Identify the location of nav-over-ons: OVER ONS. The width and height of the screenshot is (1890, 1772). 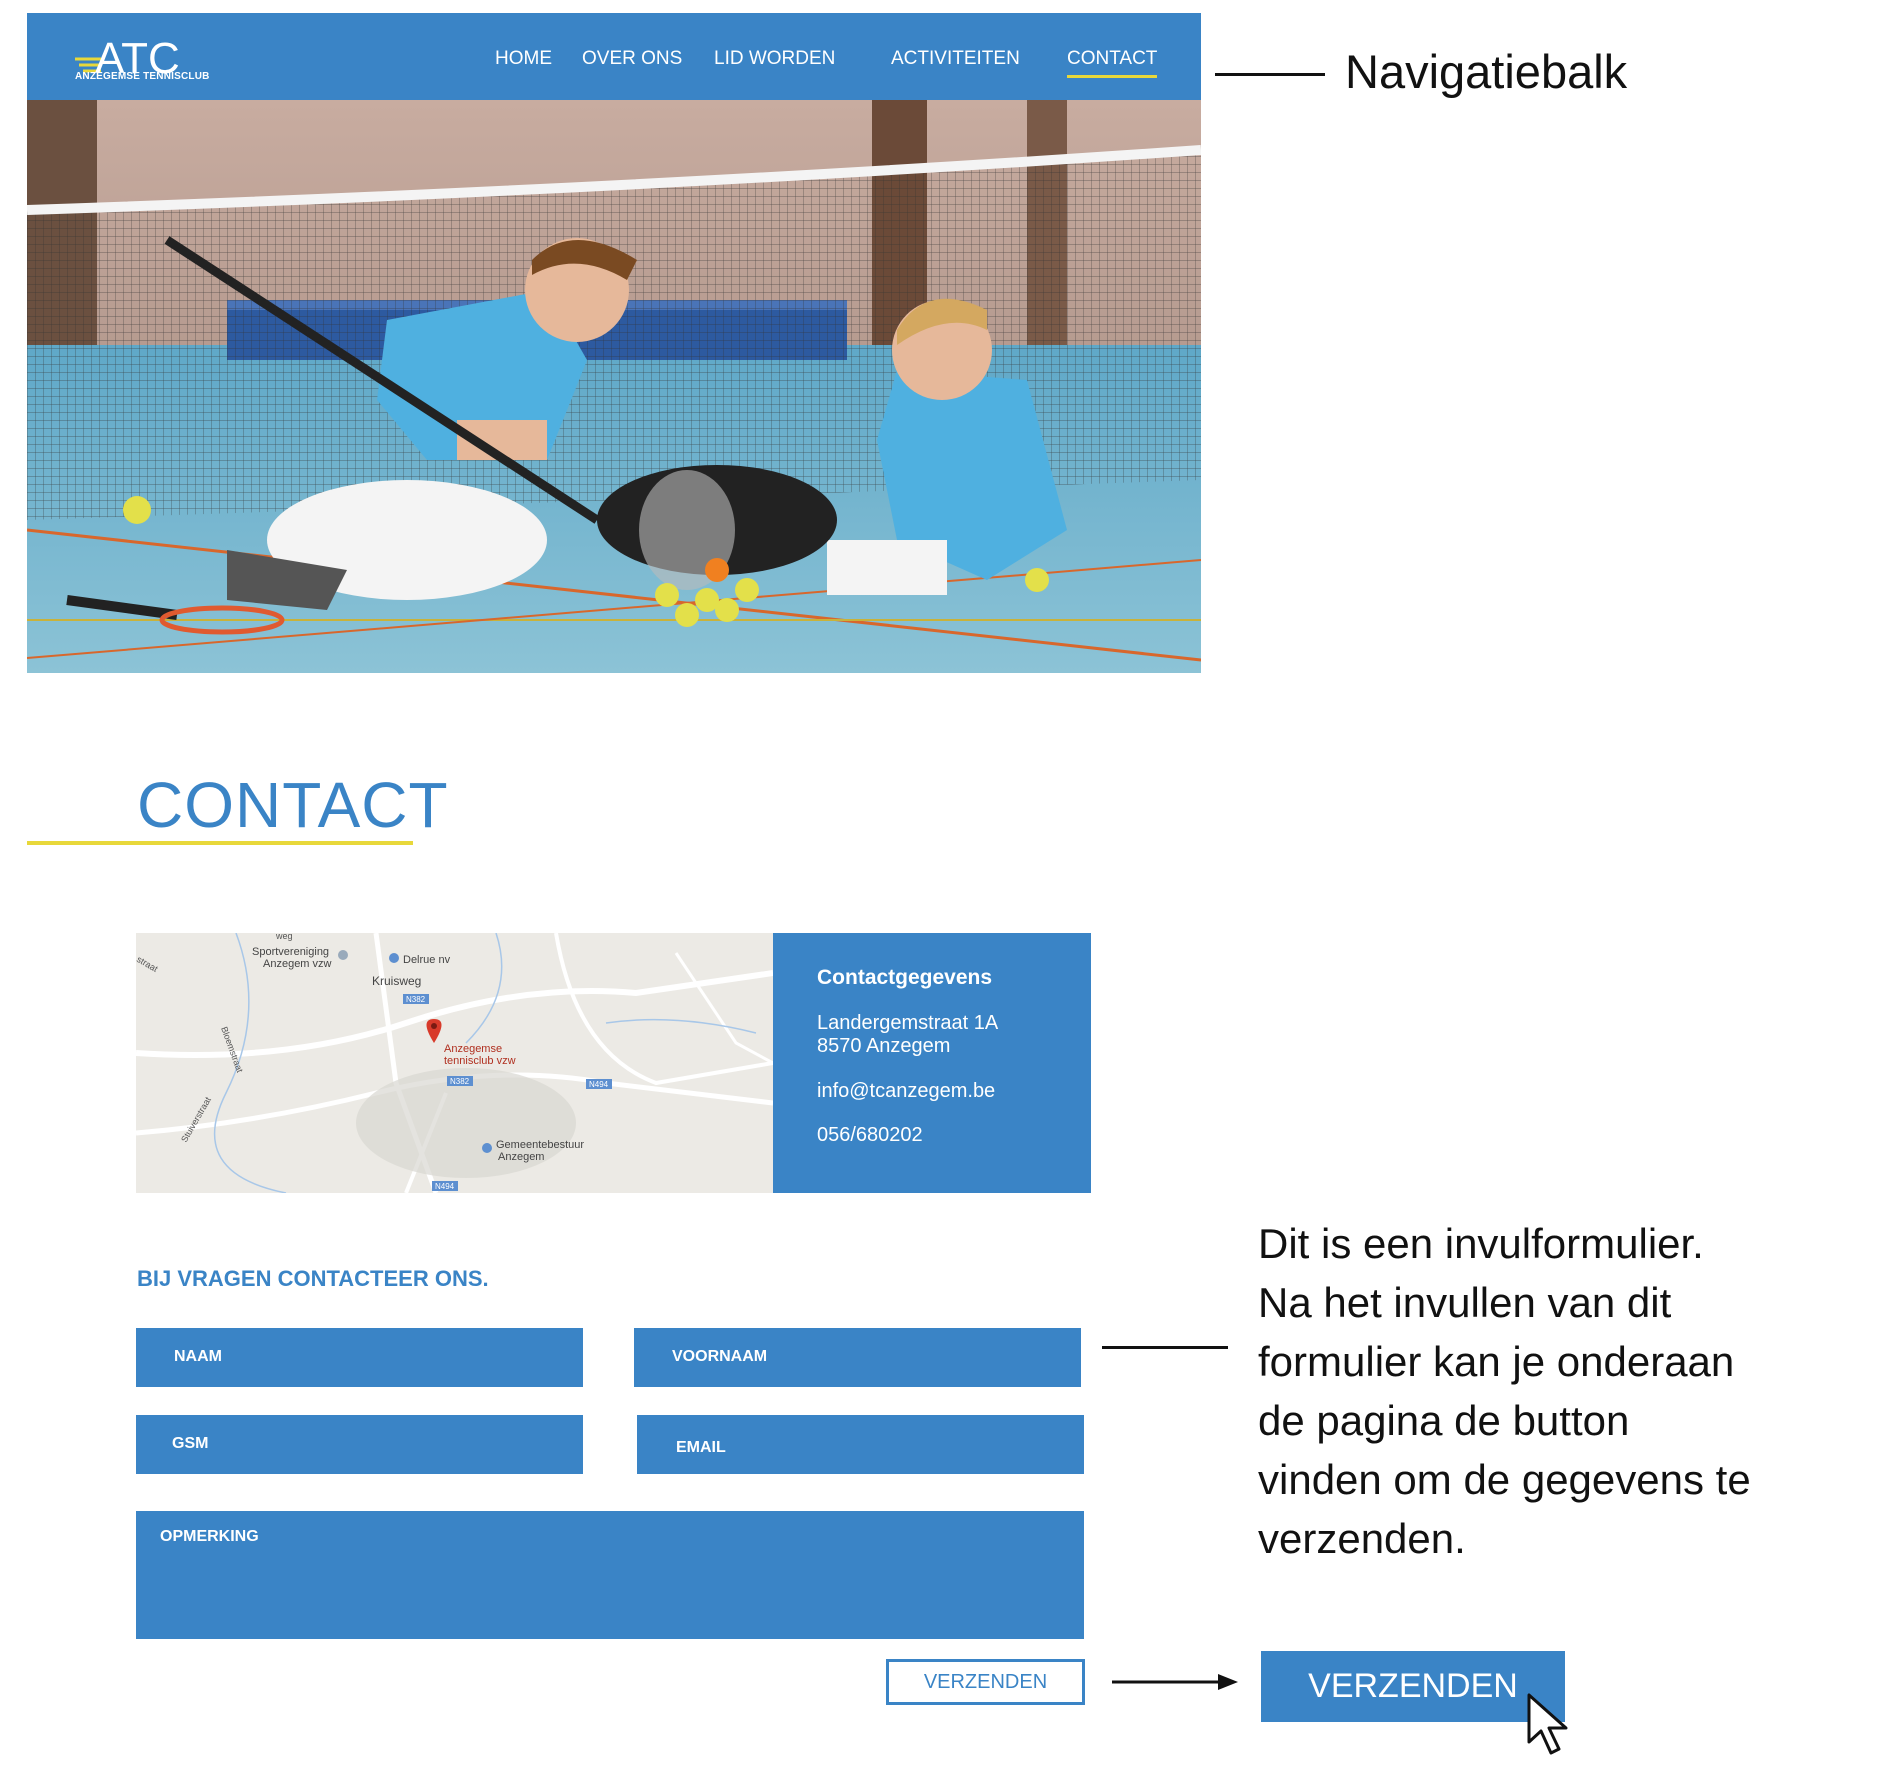
(632, 59).